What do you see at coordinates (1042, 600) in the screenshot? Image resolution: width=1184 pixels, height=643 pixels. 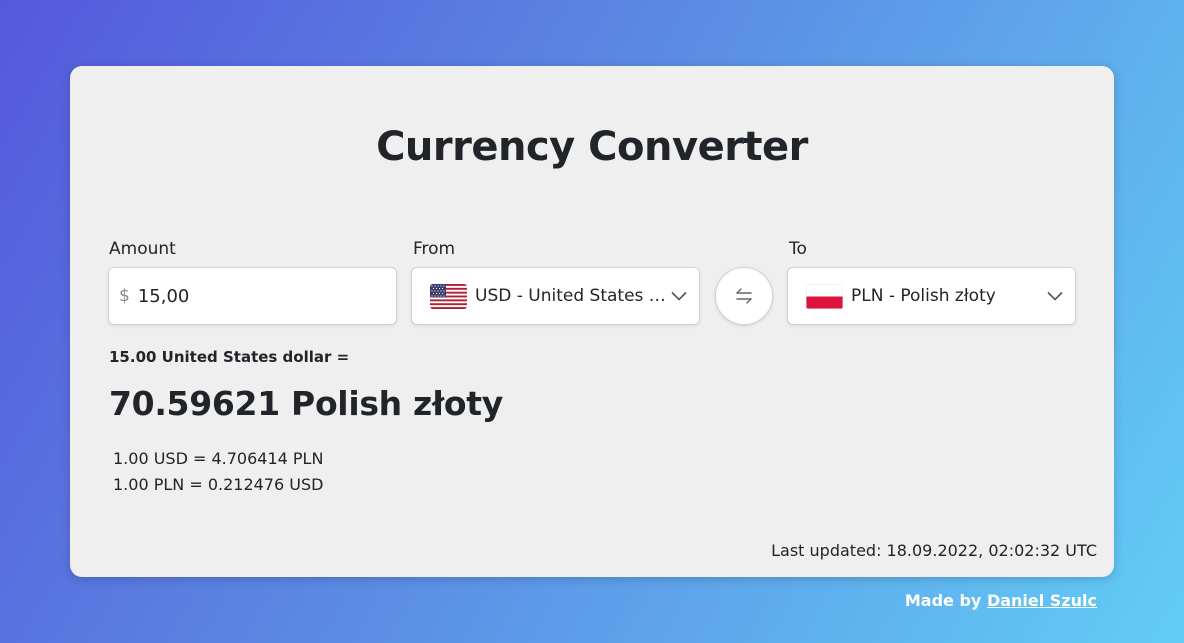 I see `author-link: Daniel Szulc` at bounding box center [1042, 600].